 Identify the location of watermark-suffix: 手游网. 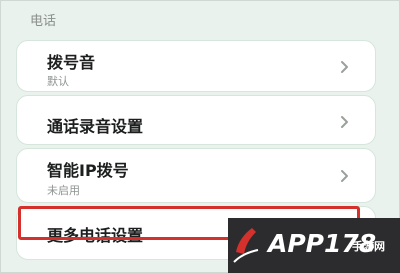
(368, 246).